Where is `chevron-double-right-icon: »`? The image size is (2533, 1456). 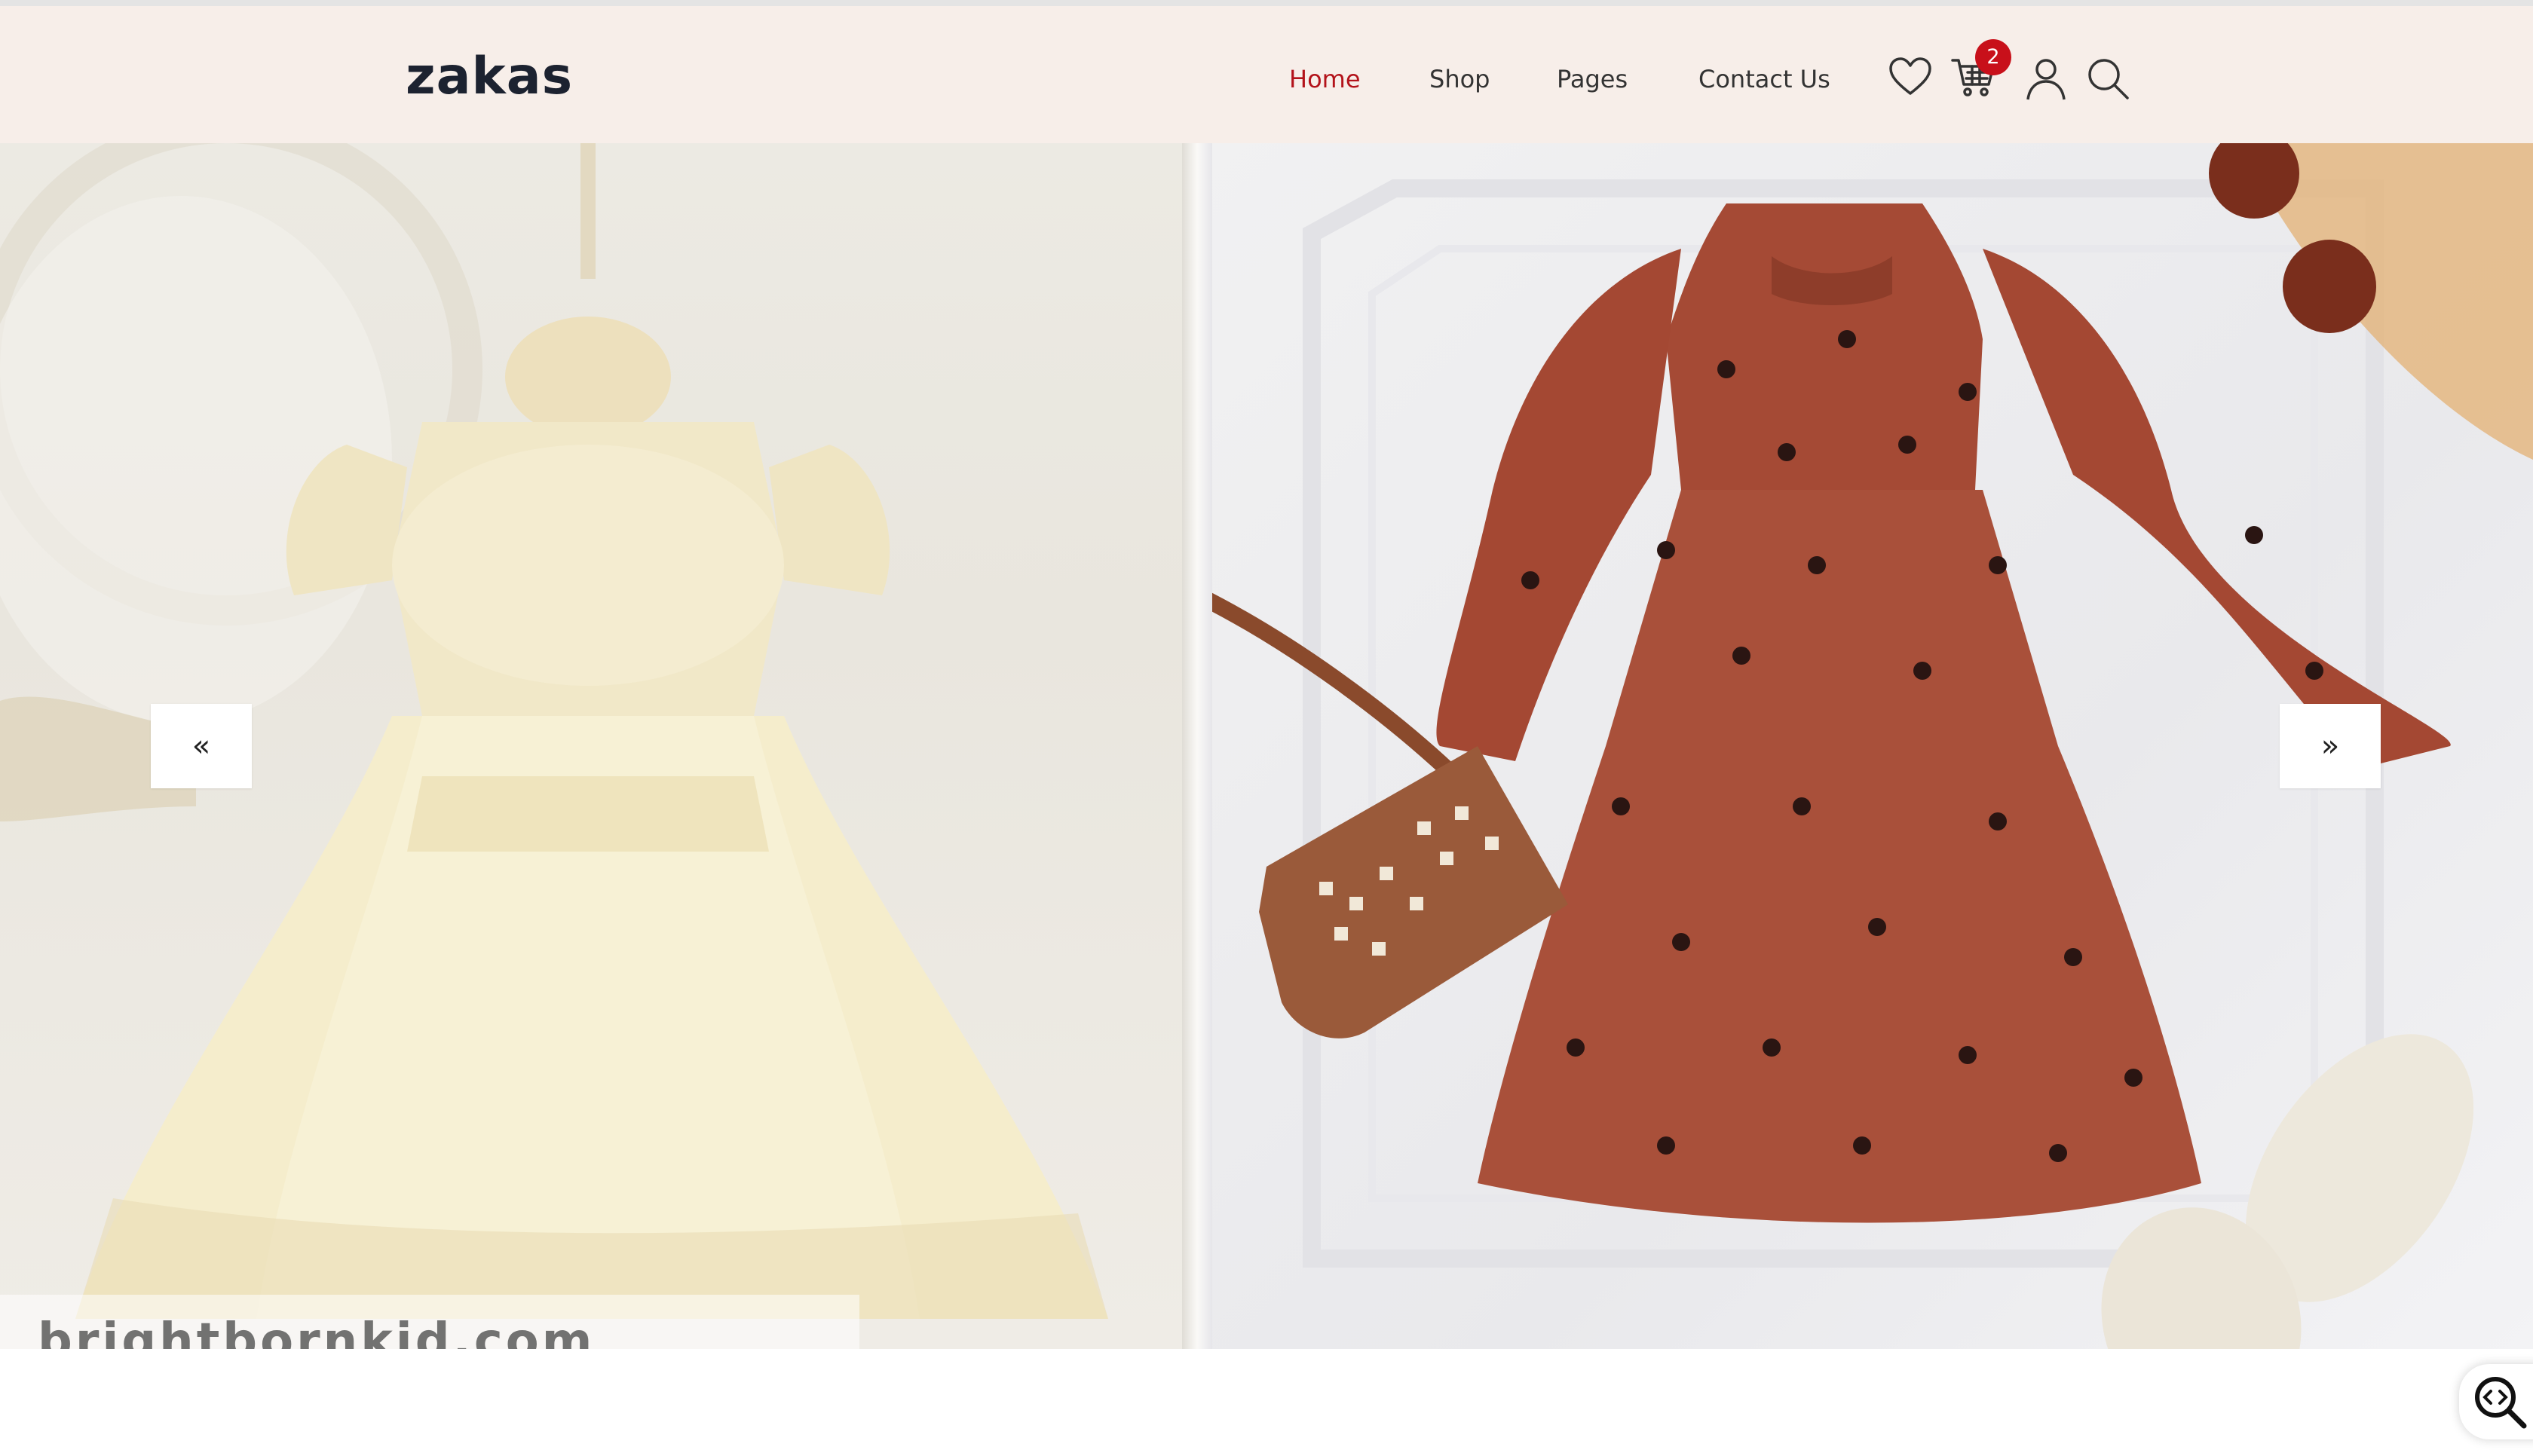 chevron-double-right-icon: » is located at coordinates (2330, 746).